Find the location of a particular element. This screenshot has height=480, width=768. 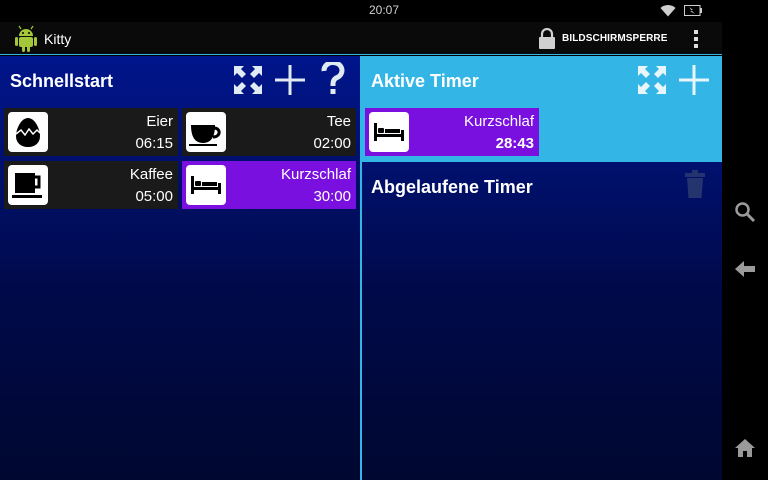

tile-time: 02:00 is located at coordinates (332, 143).